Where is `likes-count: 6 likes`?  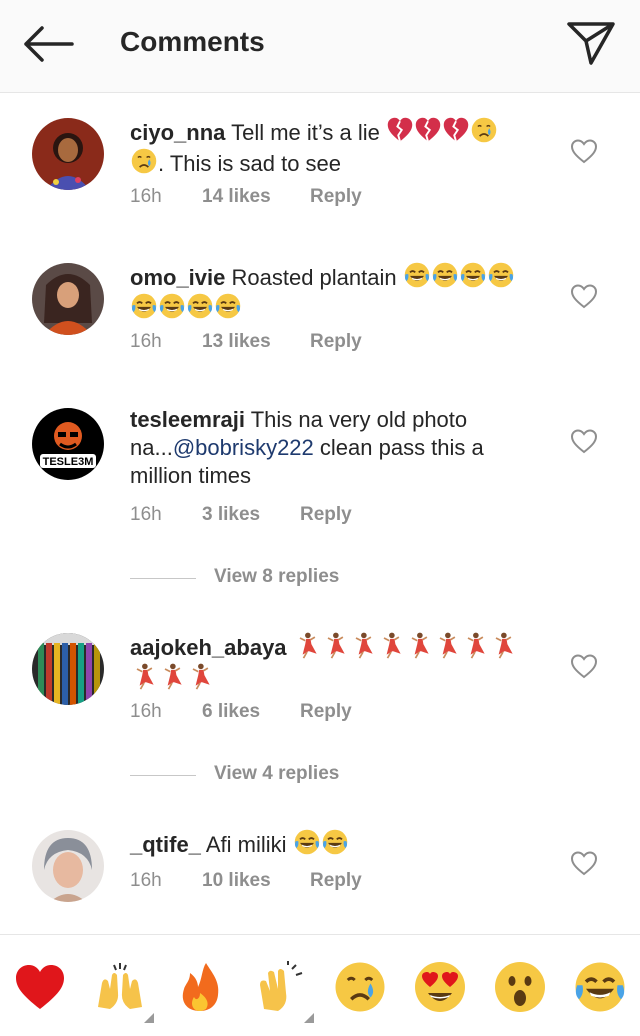 likes-count: 6 likes is located at coordinates (251, 712).